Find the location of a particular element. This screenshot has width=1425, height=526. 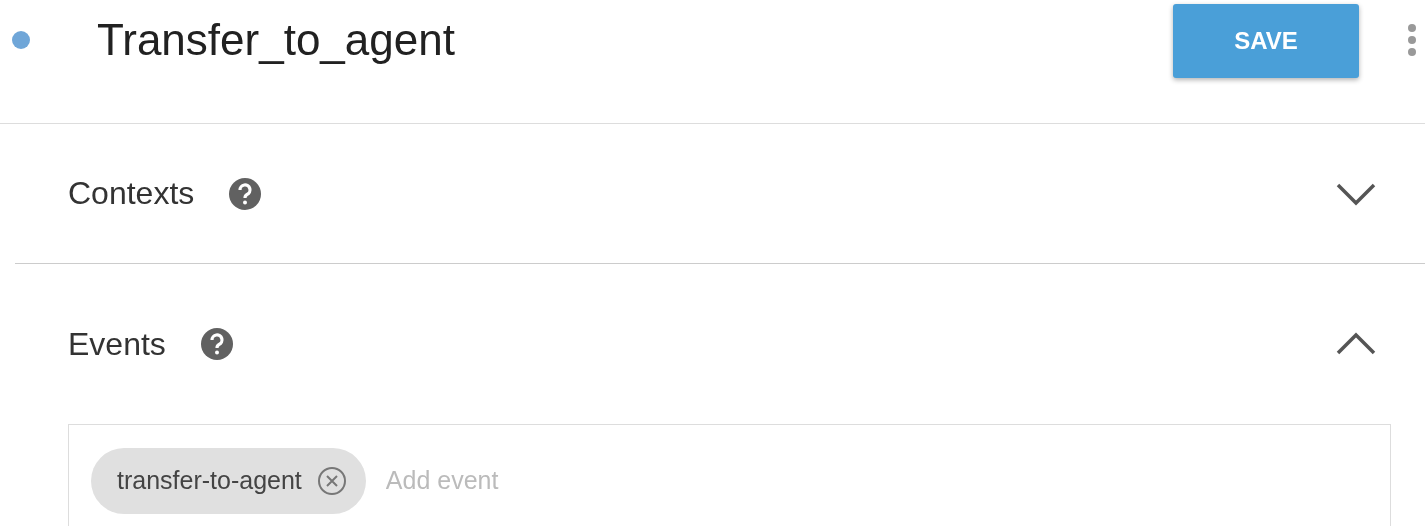

section-title: Contexts is located at coordinates (131, 193).